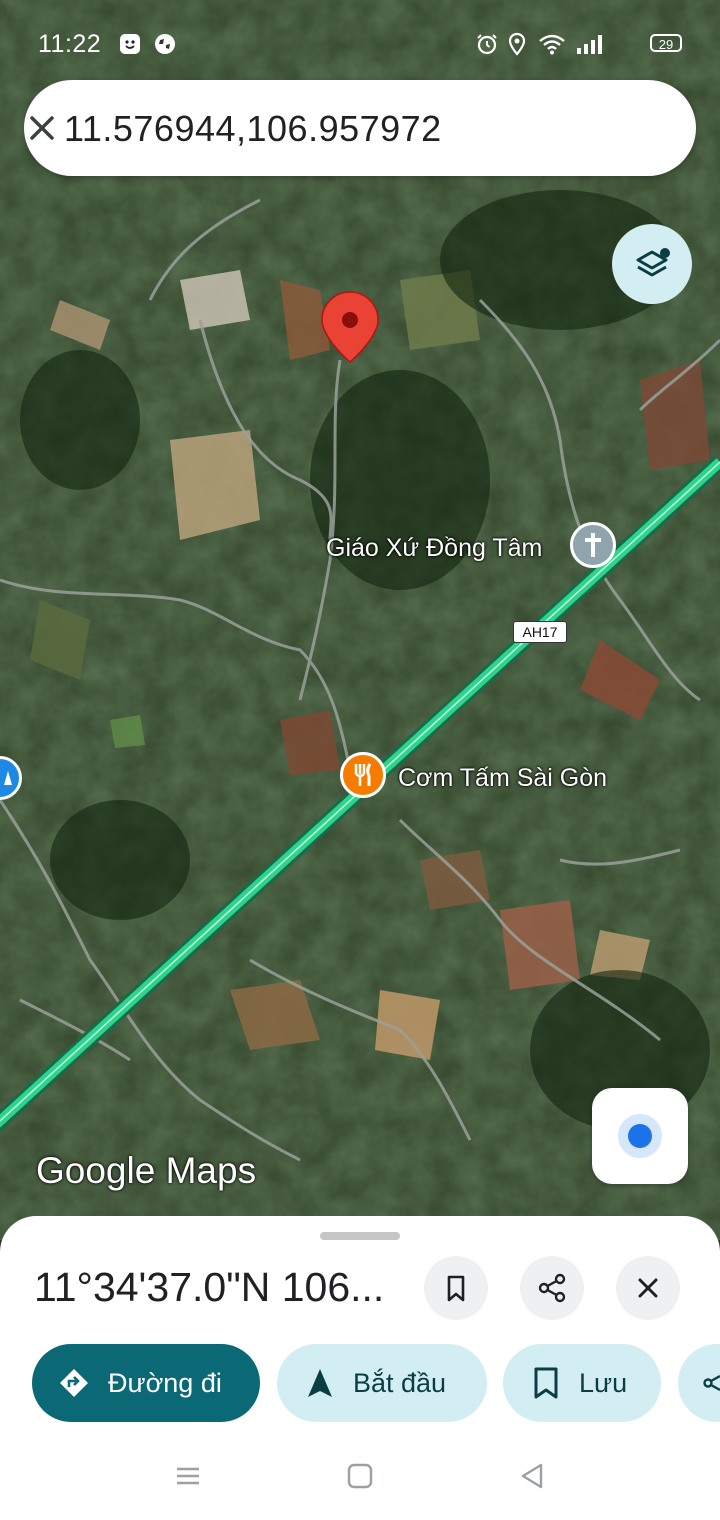 This screenshot has height=1520, width=720. What do you see at coordinates (517, 44) in the screenshot?
I see `location-icon` at bounding box center [517, 44].